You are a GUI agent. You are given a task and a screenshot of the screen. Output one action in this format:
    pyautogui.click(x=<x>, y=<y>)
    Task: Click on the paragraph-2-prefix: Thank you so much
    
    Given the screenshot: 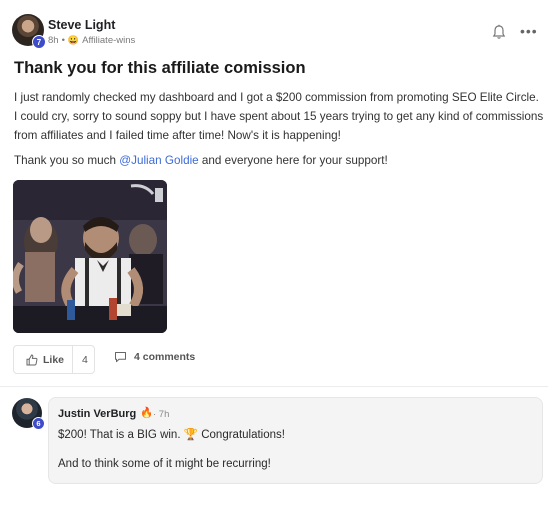 What is the action you would take?
    pyautogui.click(x=67, y=160)
    